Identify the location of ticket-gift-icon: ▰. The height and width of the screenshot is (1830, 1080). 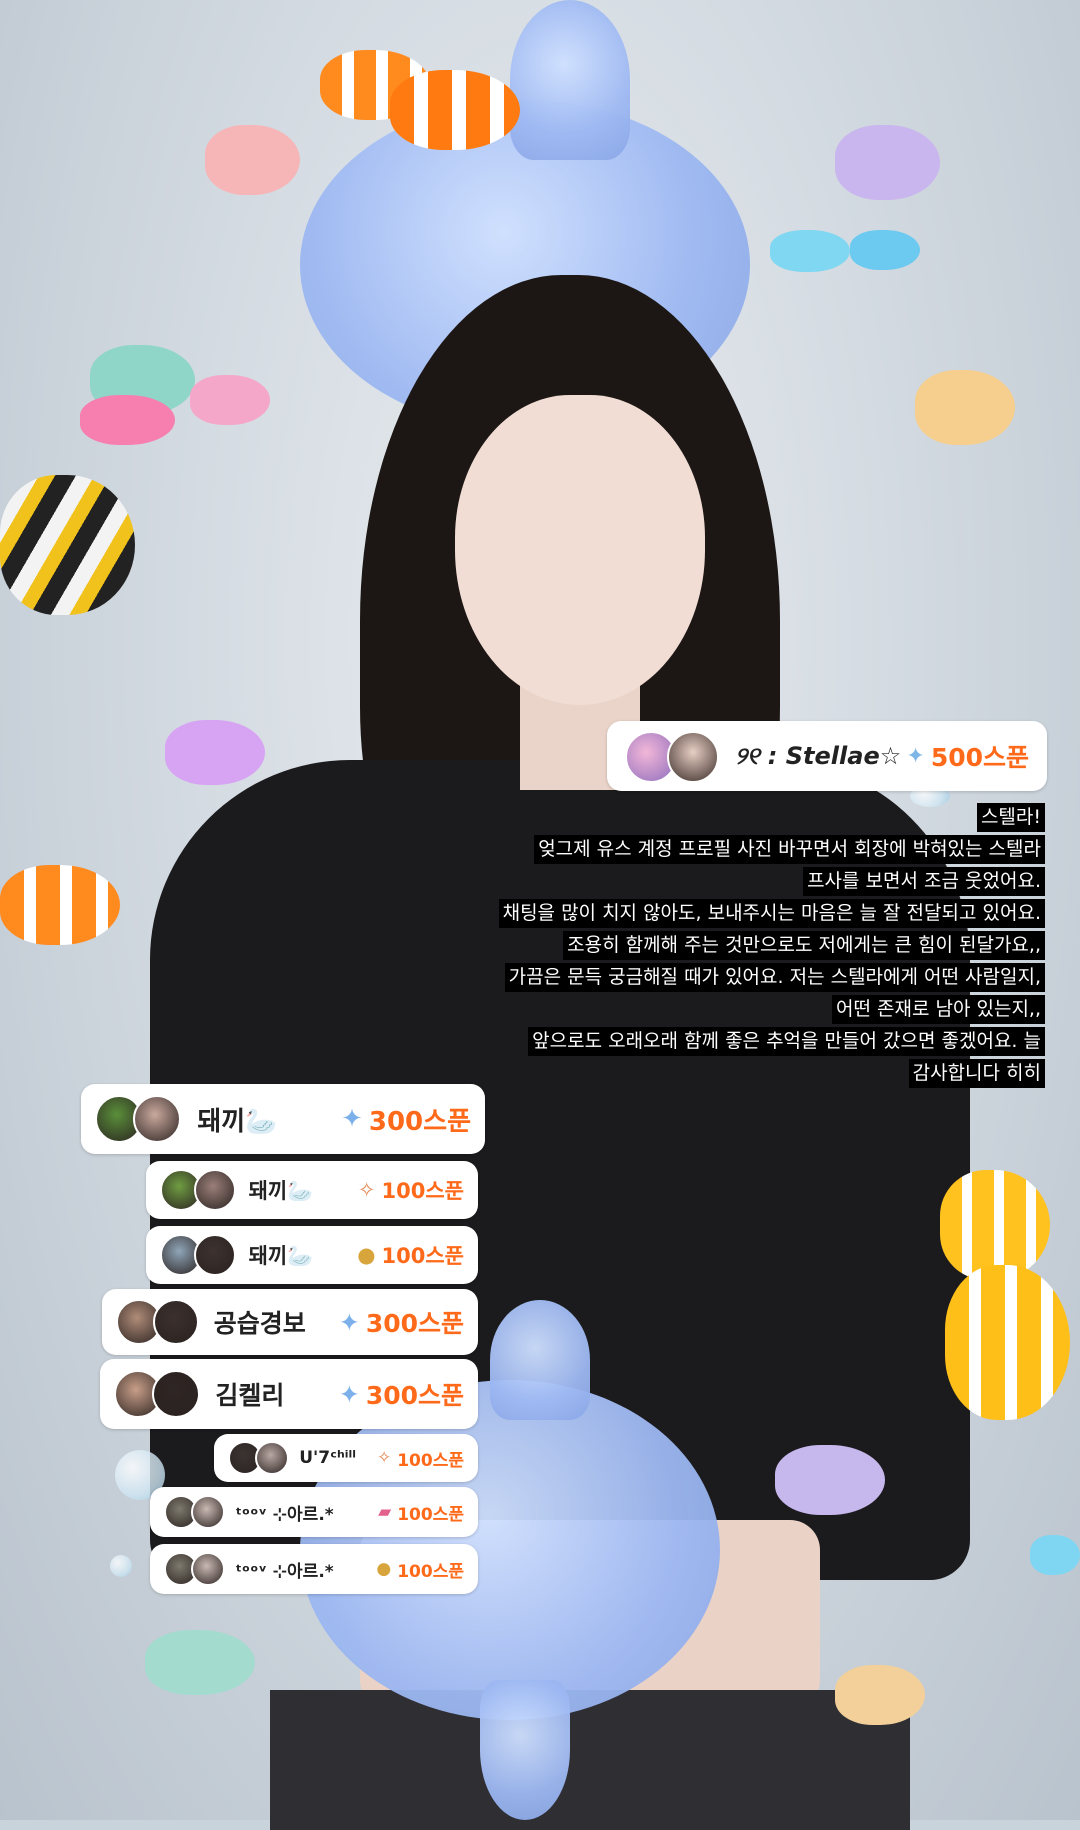
(385, 1512).